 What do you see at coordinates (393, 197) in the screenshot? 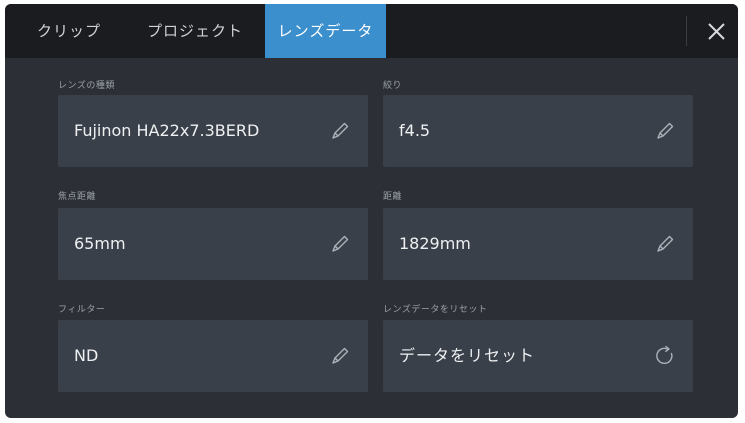
I see `distance-label: 距離` at bounding box center [393, 197].